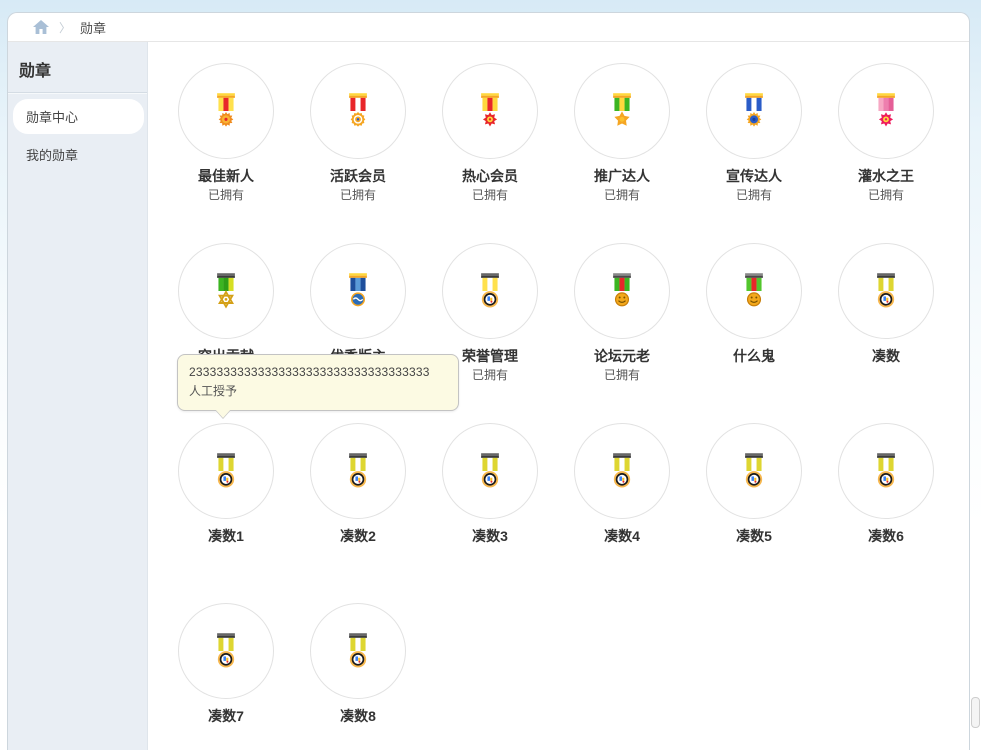  Describe the element at coordinates (77, 93) in the screenshot. I see `sidebar-divider` at that location.